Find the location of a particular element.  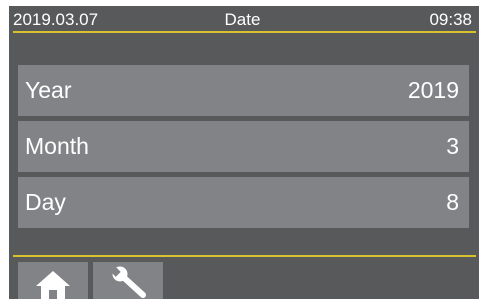

home-icon is located at coordinates (53, 285).